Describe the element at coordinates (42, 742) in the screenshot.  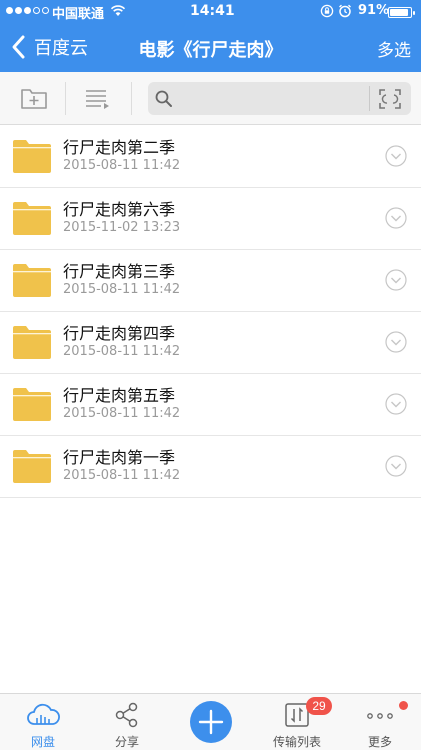
I see `tab-label: 网盘` at that location.